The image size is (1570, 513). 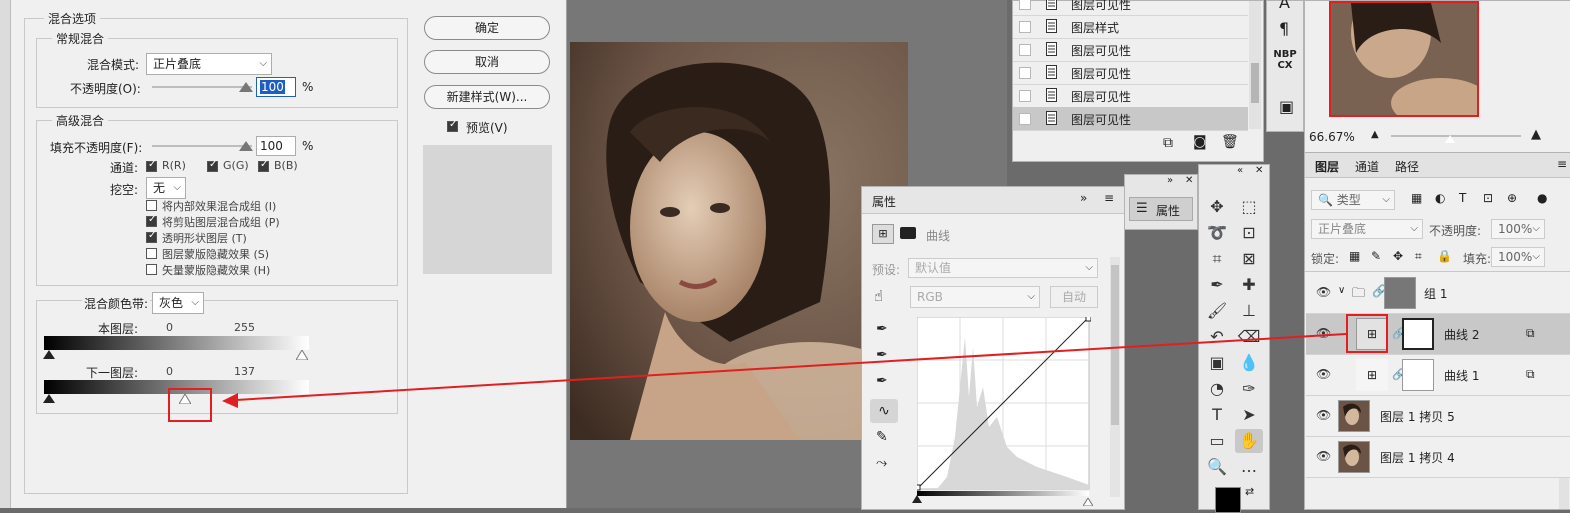 What do you see at coordinates (1170, 180) in the screenshot?
I see `expand-icon: »` at bounding box center [1170, 180].